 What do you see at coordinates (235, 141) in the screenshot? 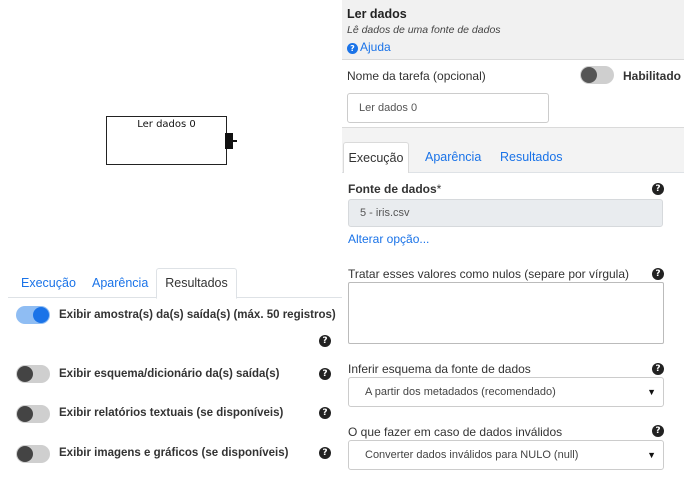
I see `output-port-connector` at bounding box center [235, 141].